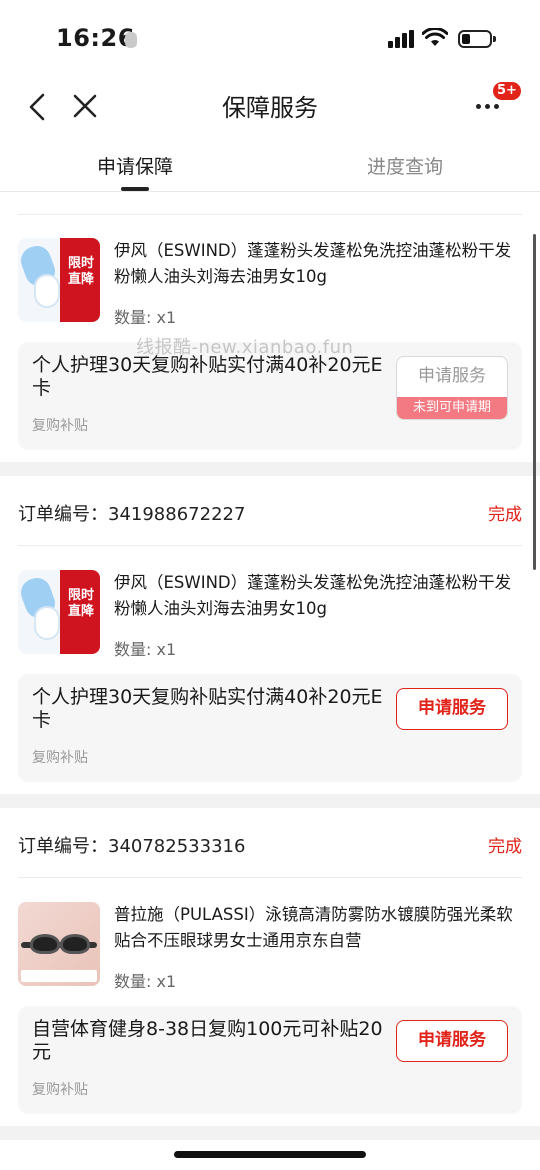 Image resolution: width=540 pixels, height=1170 pixels. Describe the element at coordinates (270, 843) in the screenshot. I see `order-header: 订单编号：340782533316 完成` at that location.